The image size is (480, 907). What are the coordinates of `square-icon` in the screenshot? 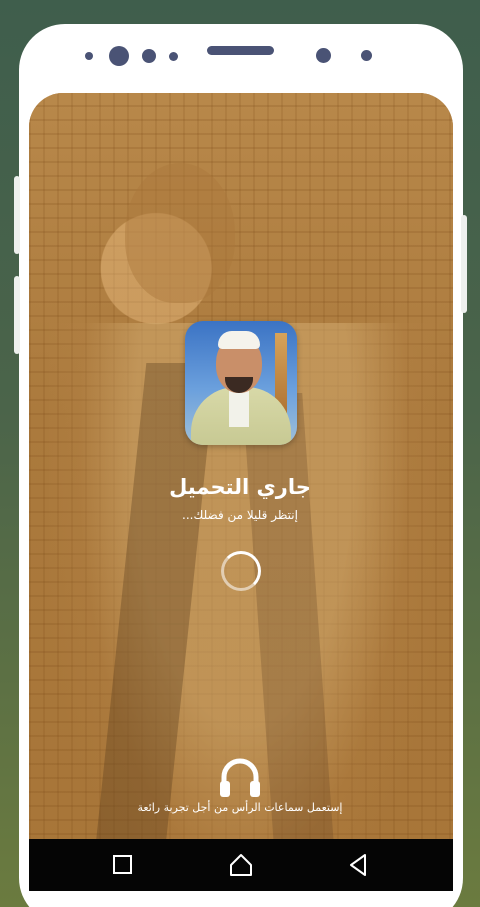 It's located at (123, 865).